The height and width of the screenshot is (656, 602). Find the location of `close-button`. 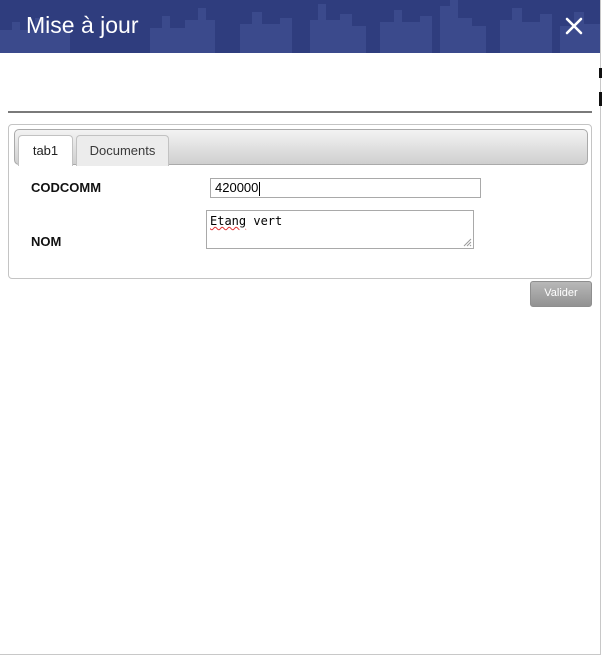

close-button is located at coordinates (574, 26).